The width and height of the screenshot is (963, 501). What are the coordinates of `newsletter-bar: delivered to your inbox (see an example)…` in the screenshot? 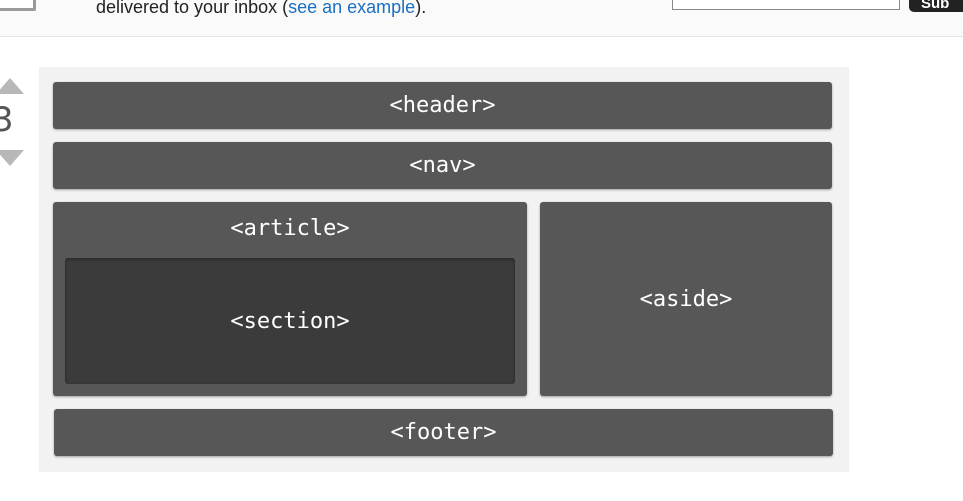 It's located at (481, 18).